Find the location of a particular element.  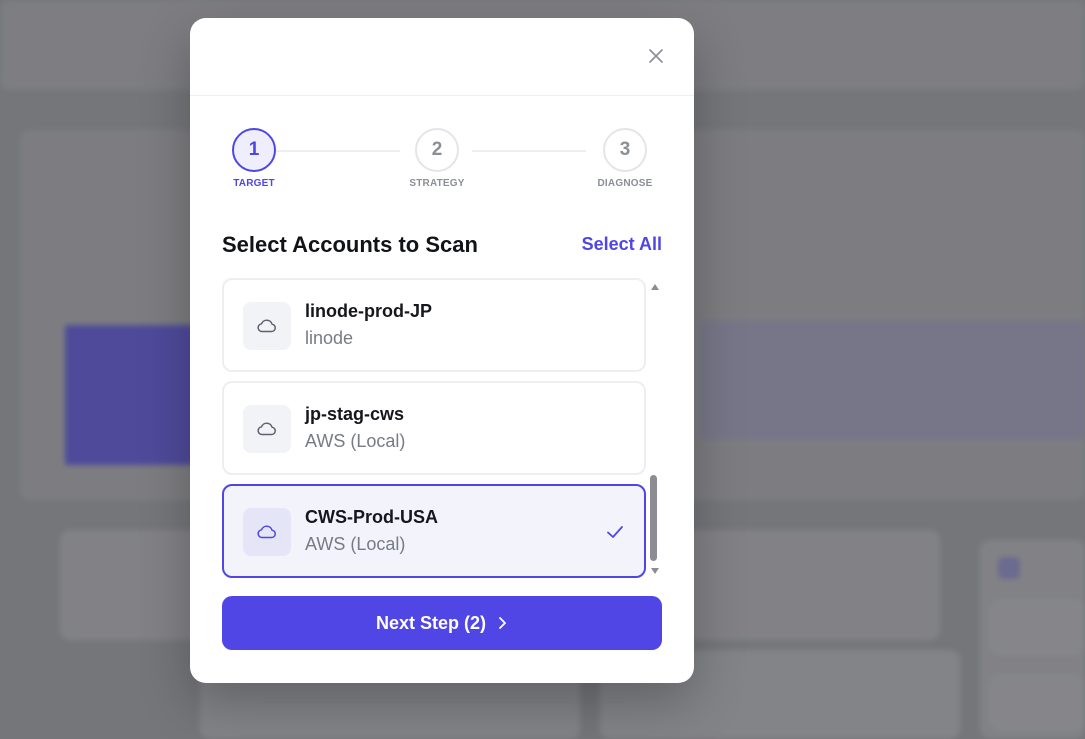

scroll-down-arrow-icon is located at coordinates (655, 571).